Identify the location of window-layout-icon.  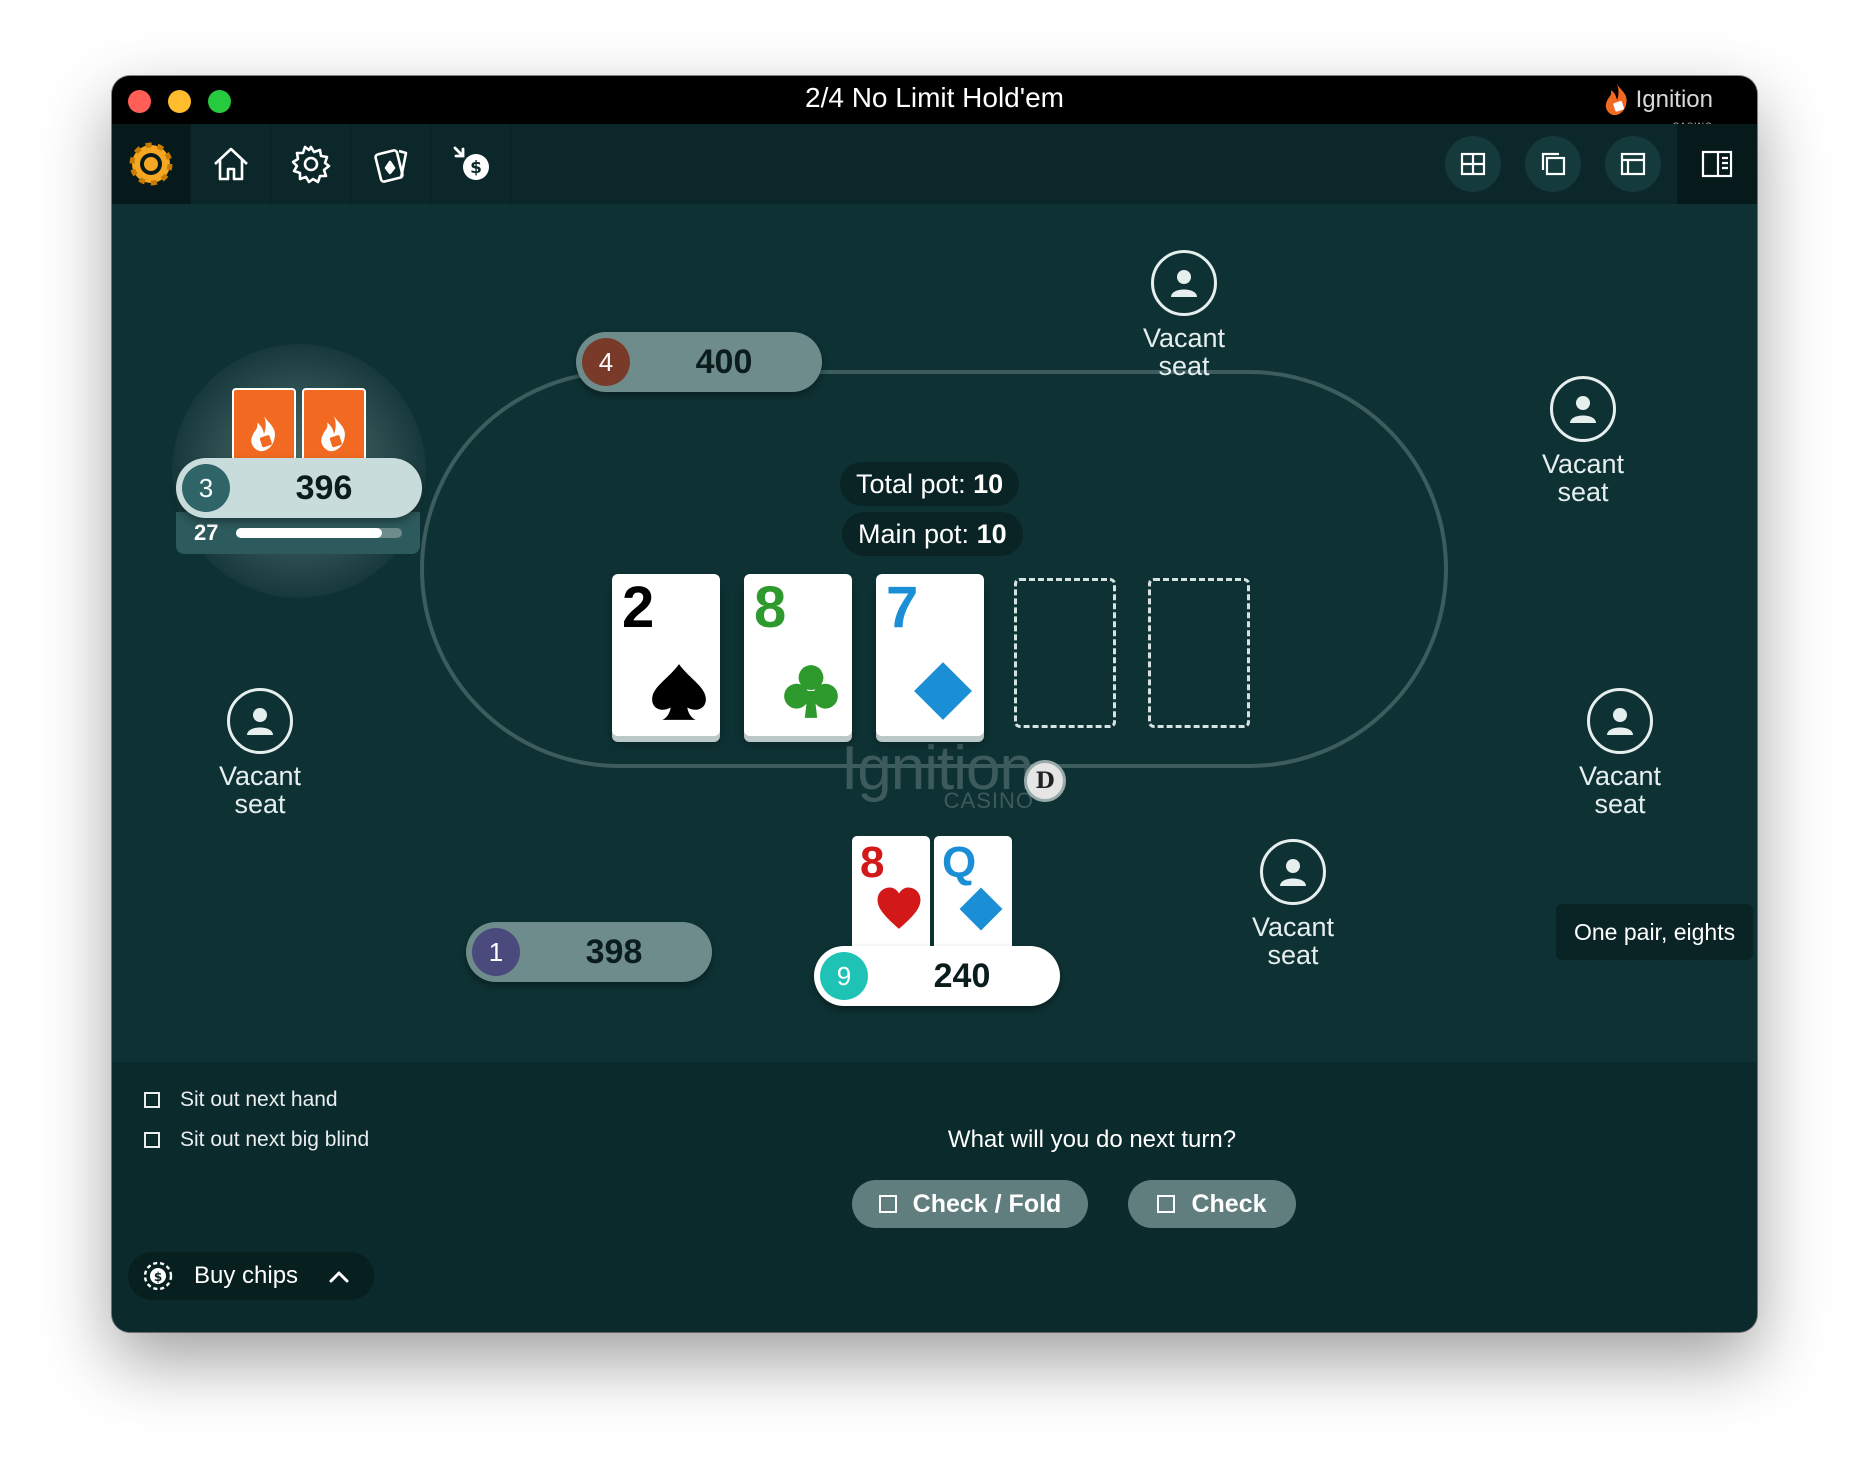
(1633, 164).